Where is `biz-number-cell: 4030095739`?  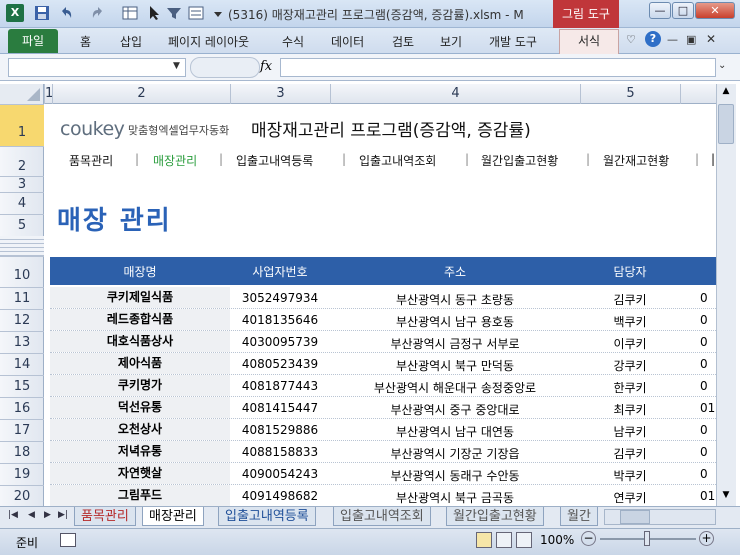
biz-number-cell: 4030095739 is located at coordinates (280, 342).